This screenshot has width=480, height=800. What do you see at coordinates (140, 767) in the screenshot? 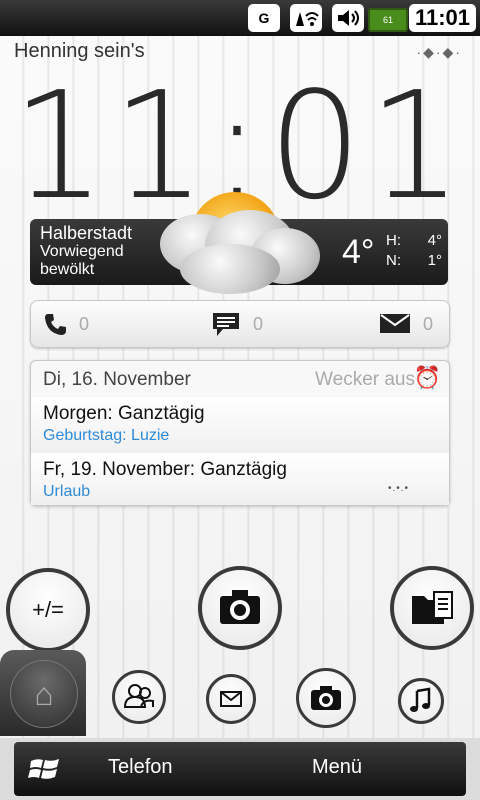
I see `phone-softkey: Telefon` at bounding box center [140, 767].